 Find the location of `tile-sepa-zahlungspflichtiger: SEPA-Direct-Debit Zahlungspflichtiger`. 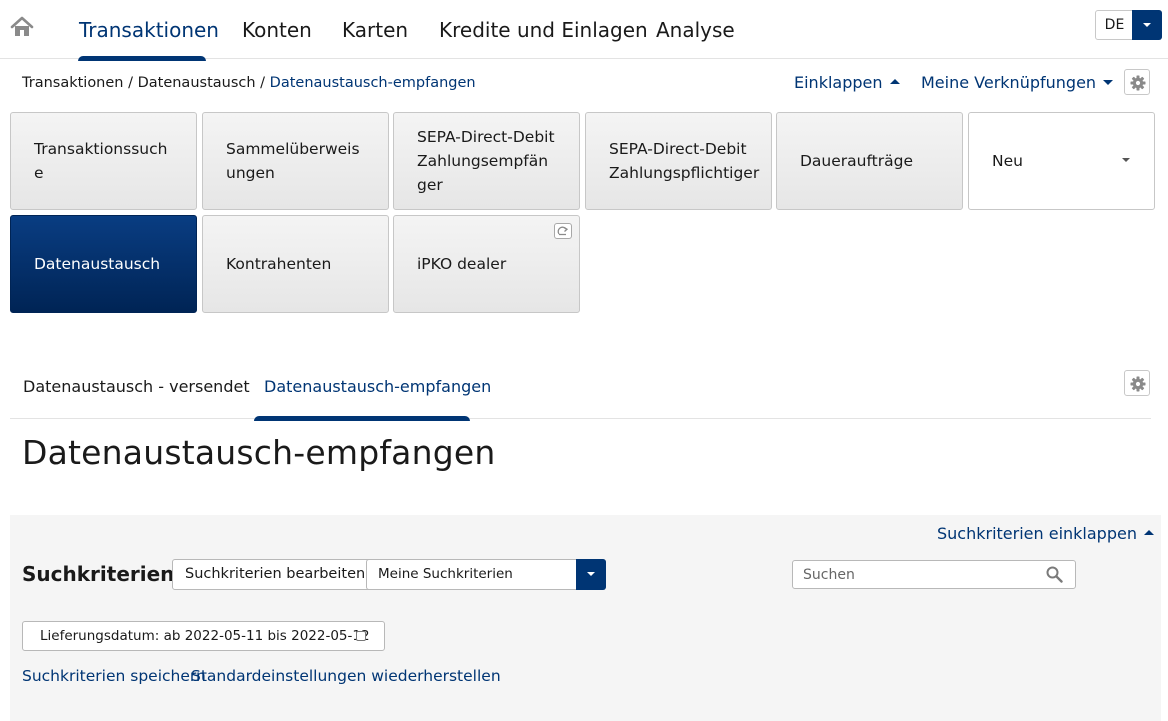

tile-sepa-zahlungspflichtiger: SEPA-Direct-Debit Zahlungspflichtiger is located at coordinates (678, 161).